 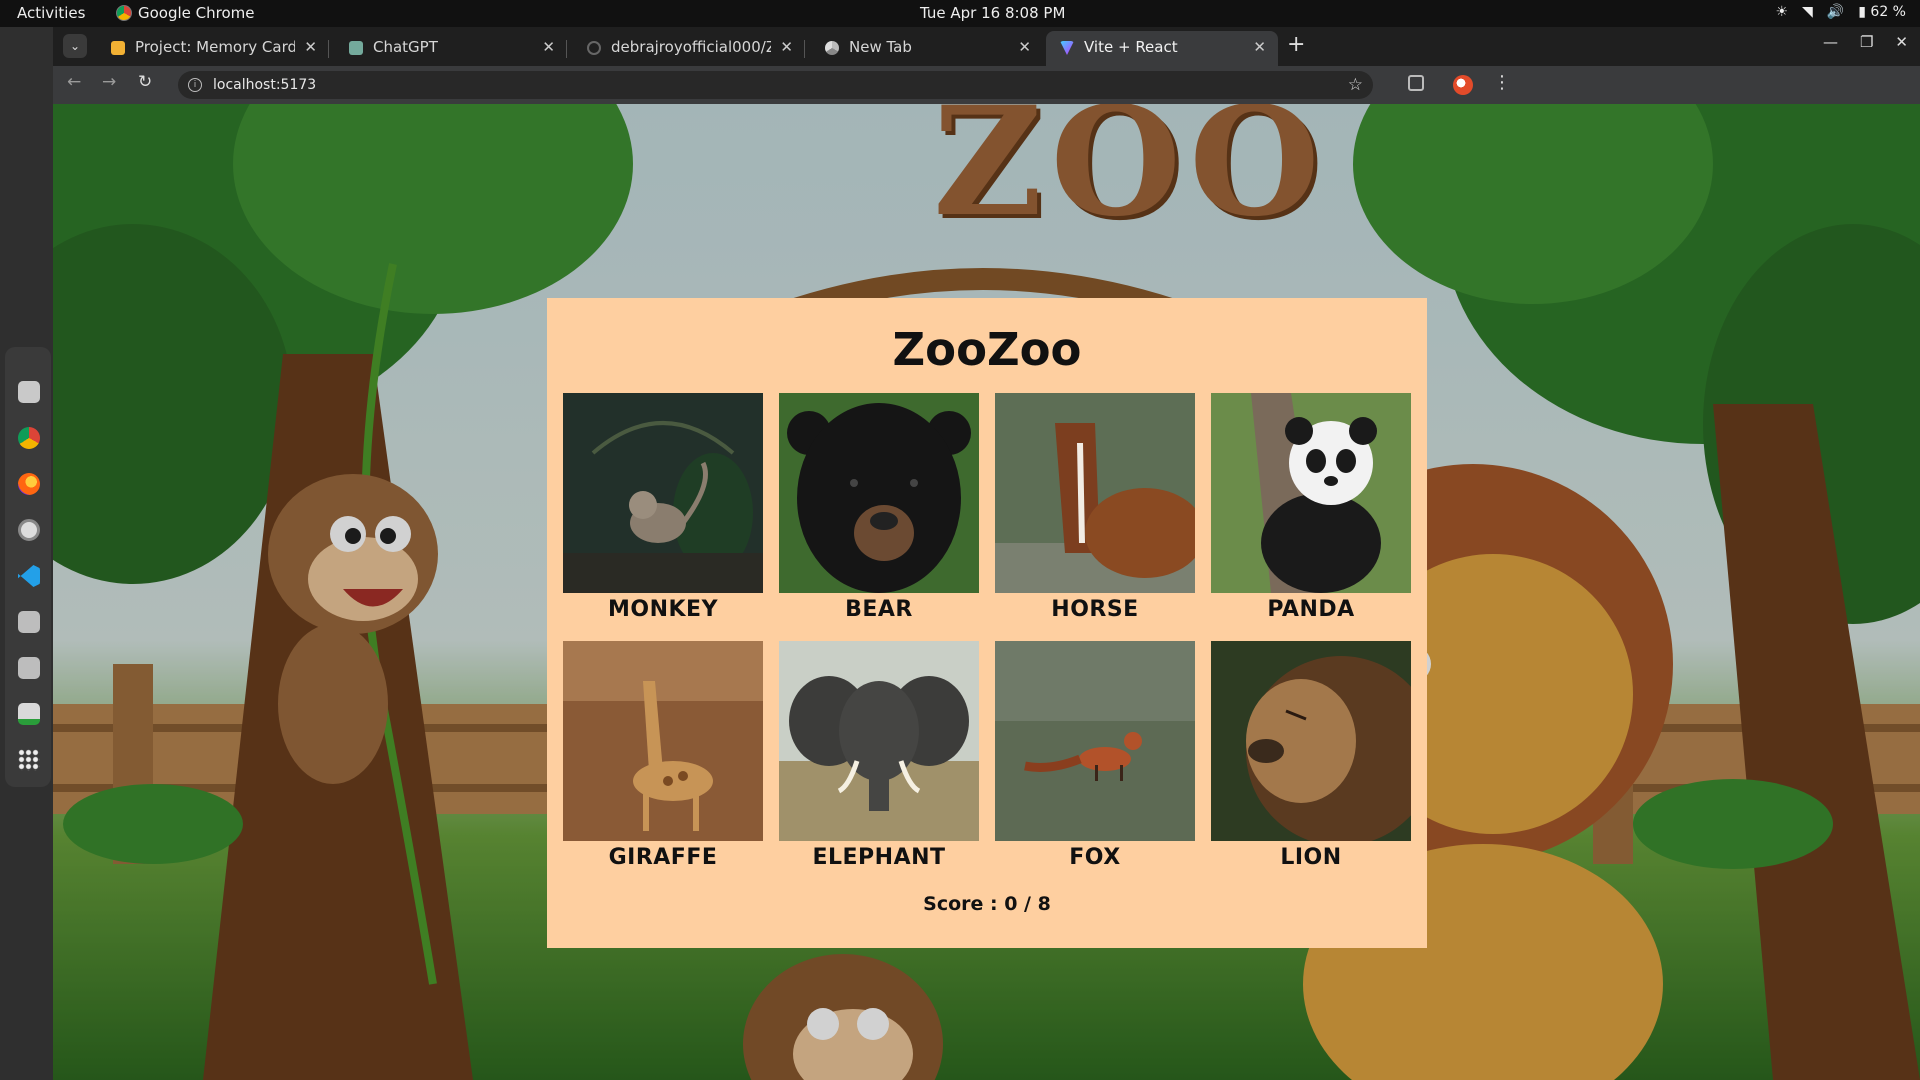 I want to click on brightness-icon: ☀, so click(x=1782, y=12).